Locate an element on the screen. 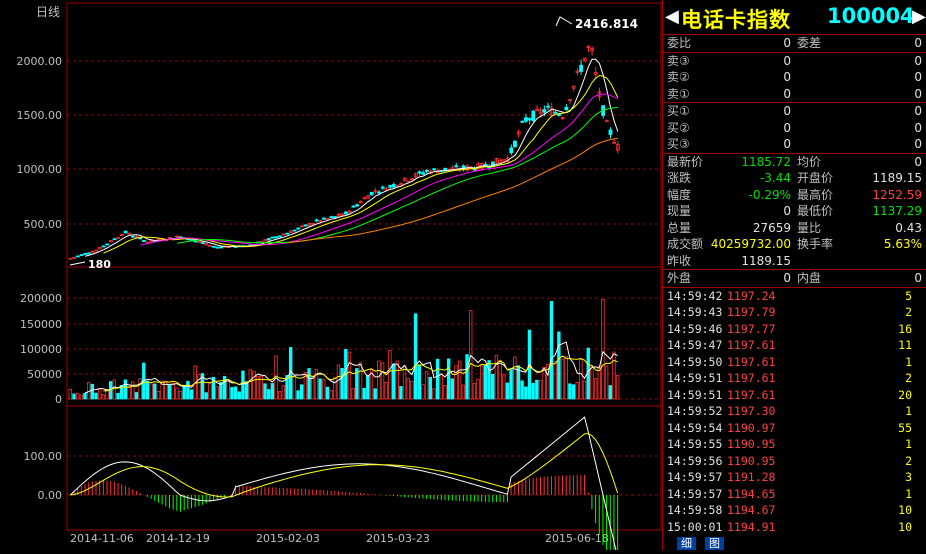 The image size is (926, 554). high-price-value: 1252.59 is located at coordinates (897, 194).